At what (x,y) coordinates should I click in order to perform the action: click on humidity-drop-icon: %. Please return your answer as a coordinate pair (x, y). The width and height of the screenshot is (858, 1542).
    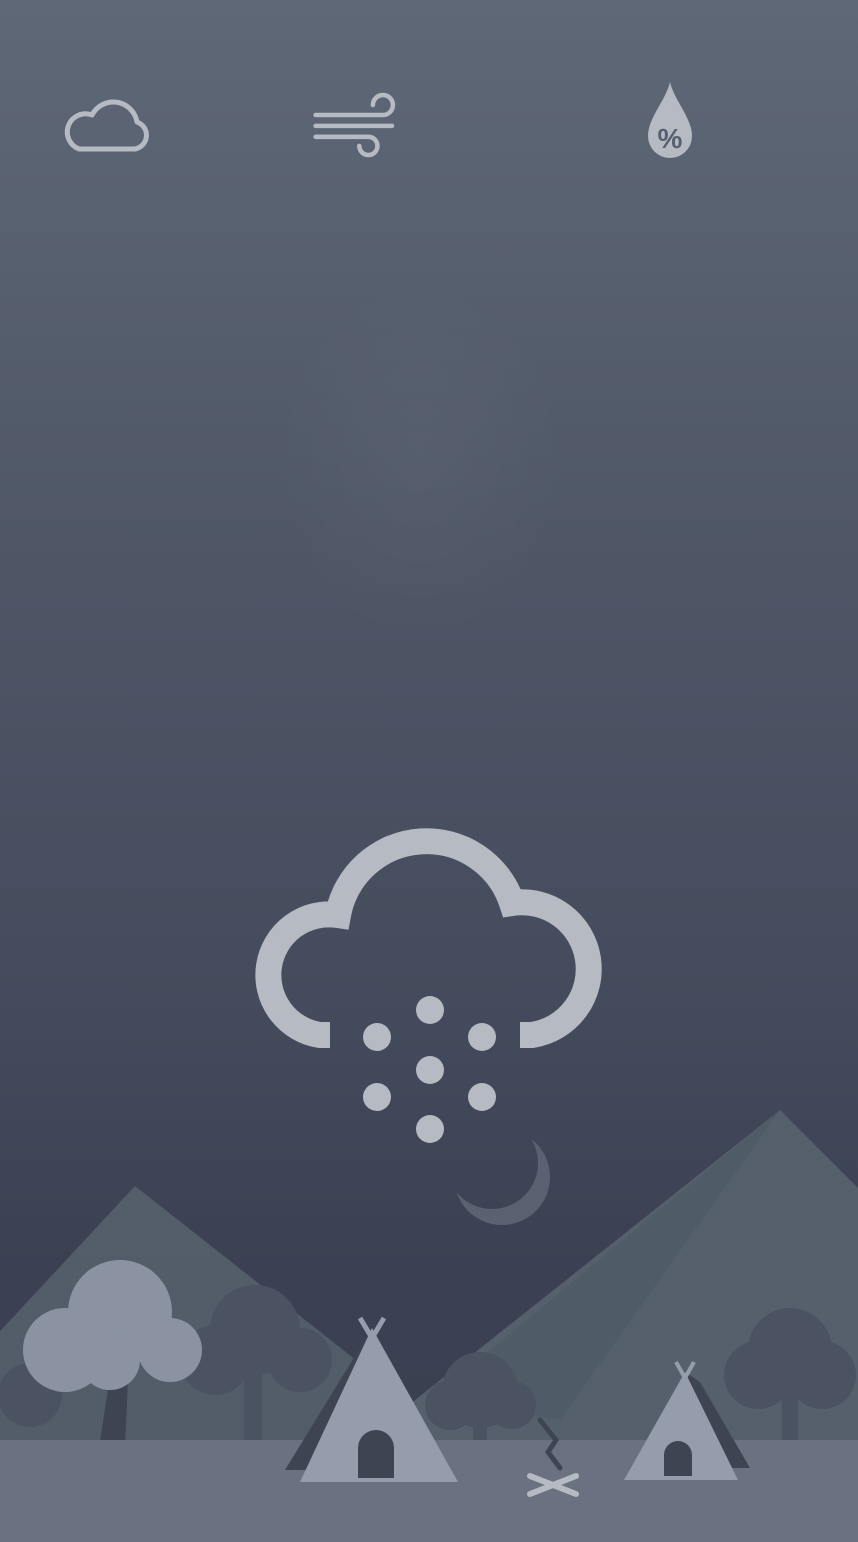
    Looking at the image, I should click on (670, 120).